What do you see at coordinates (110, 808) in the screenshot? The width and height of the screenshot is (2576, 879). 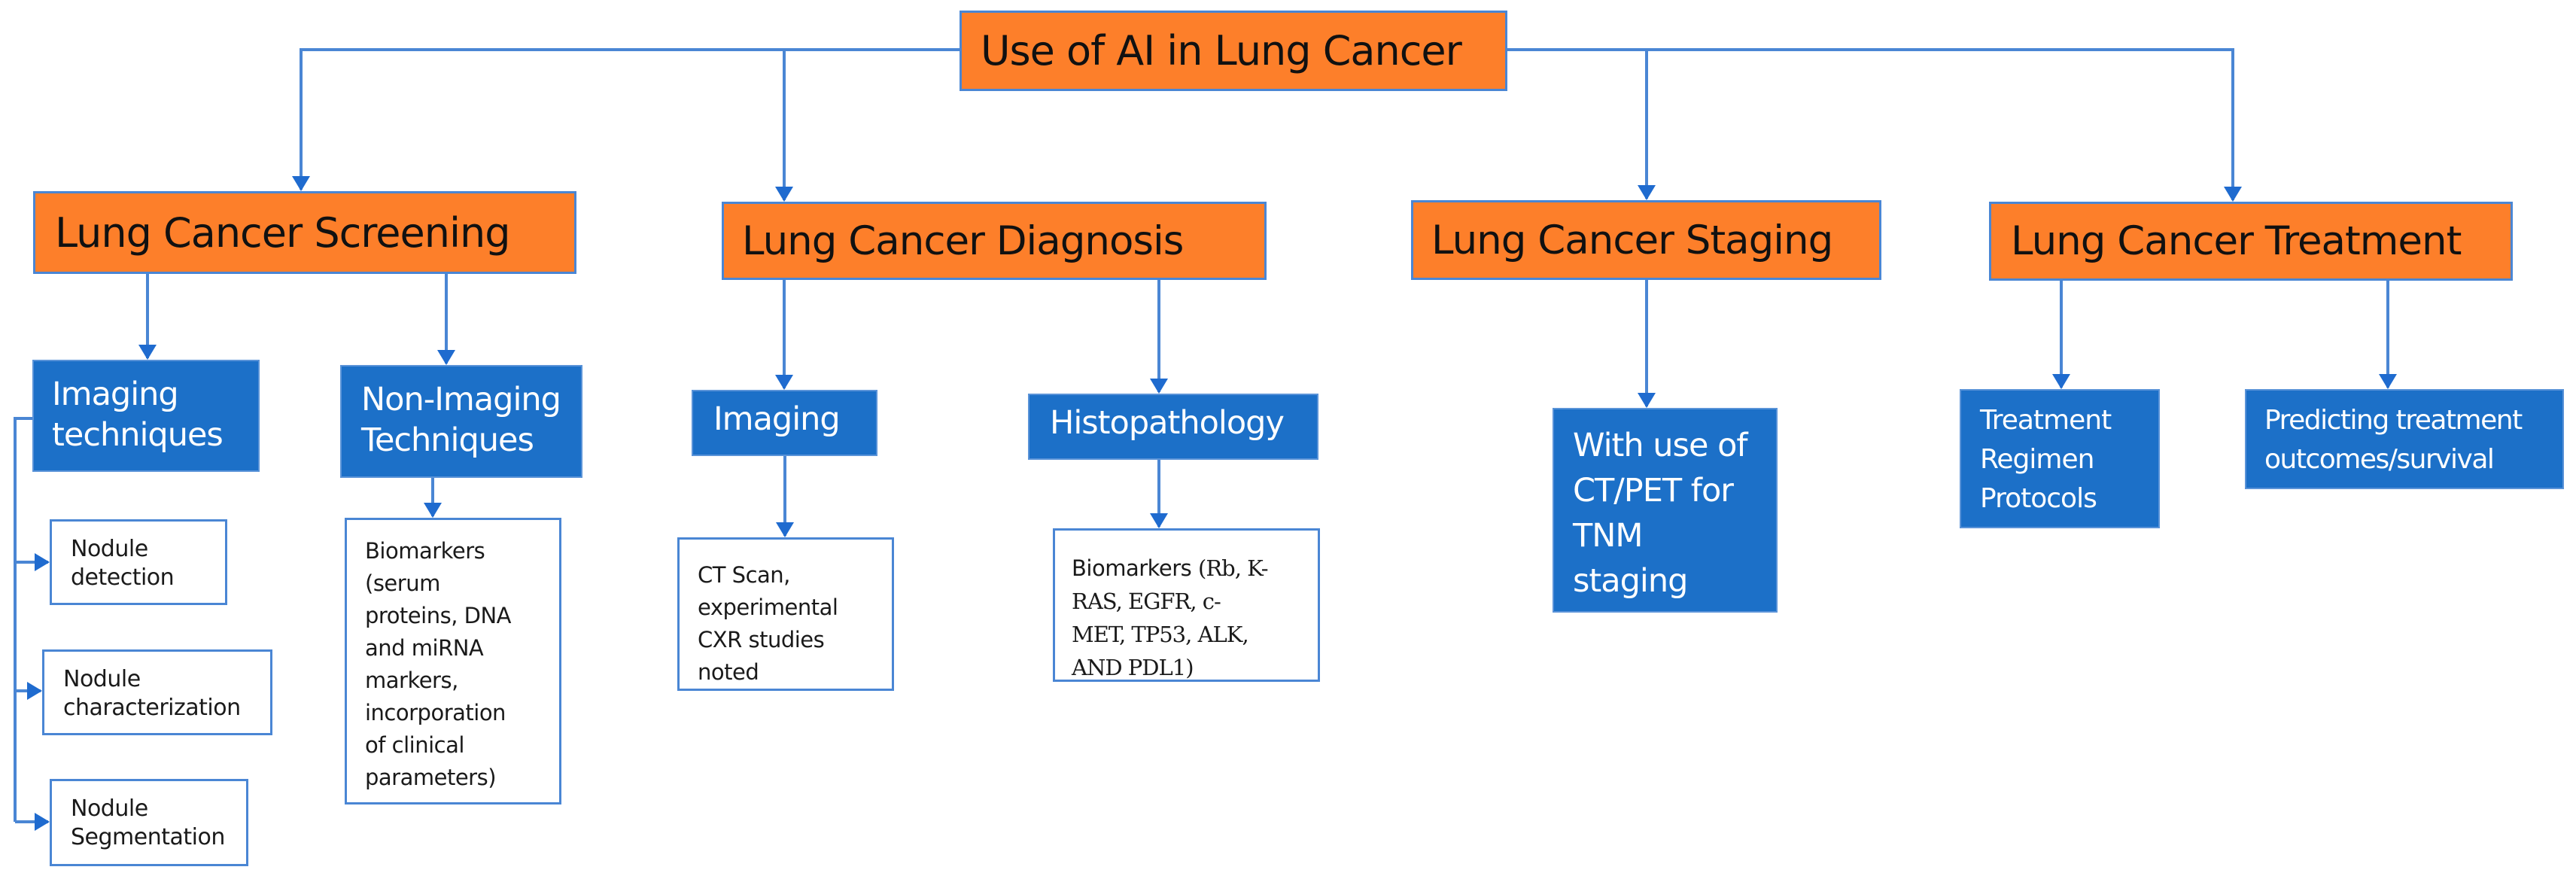 I see `nodule-segmentation-line-1: Nodule` at bounding box center [110, 808].